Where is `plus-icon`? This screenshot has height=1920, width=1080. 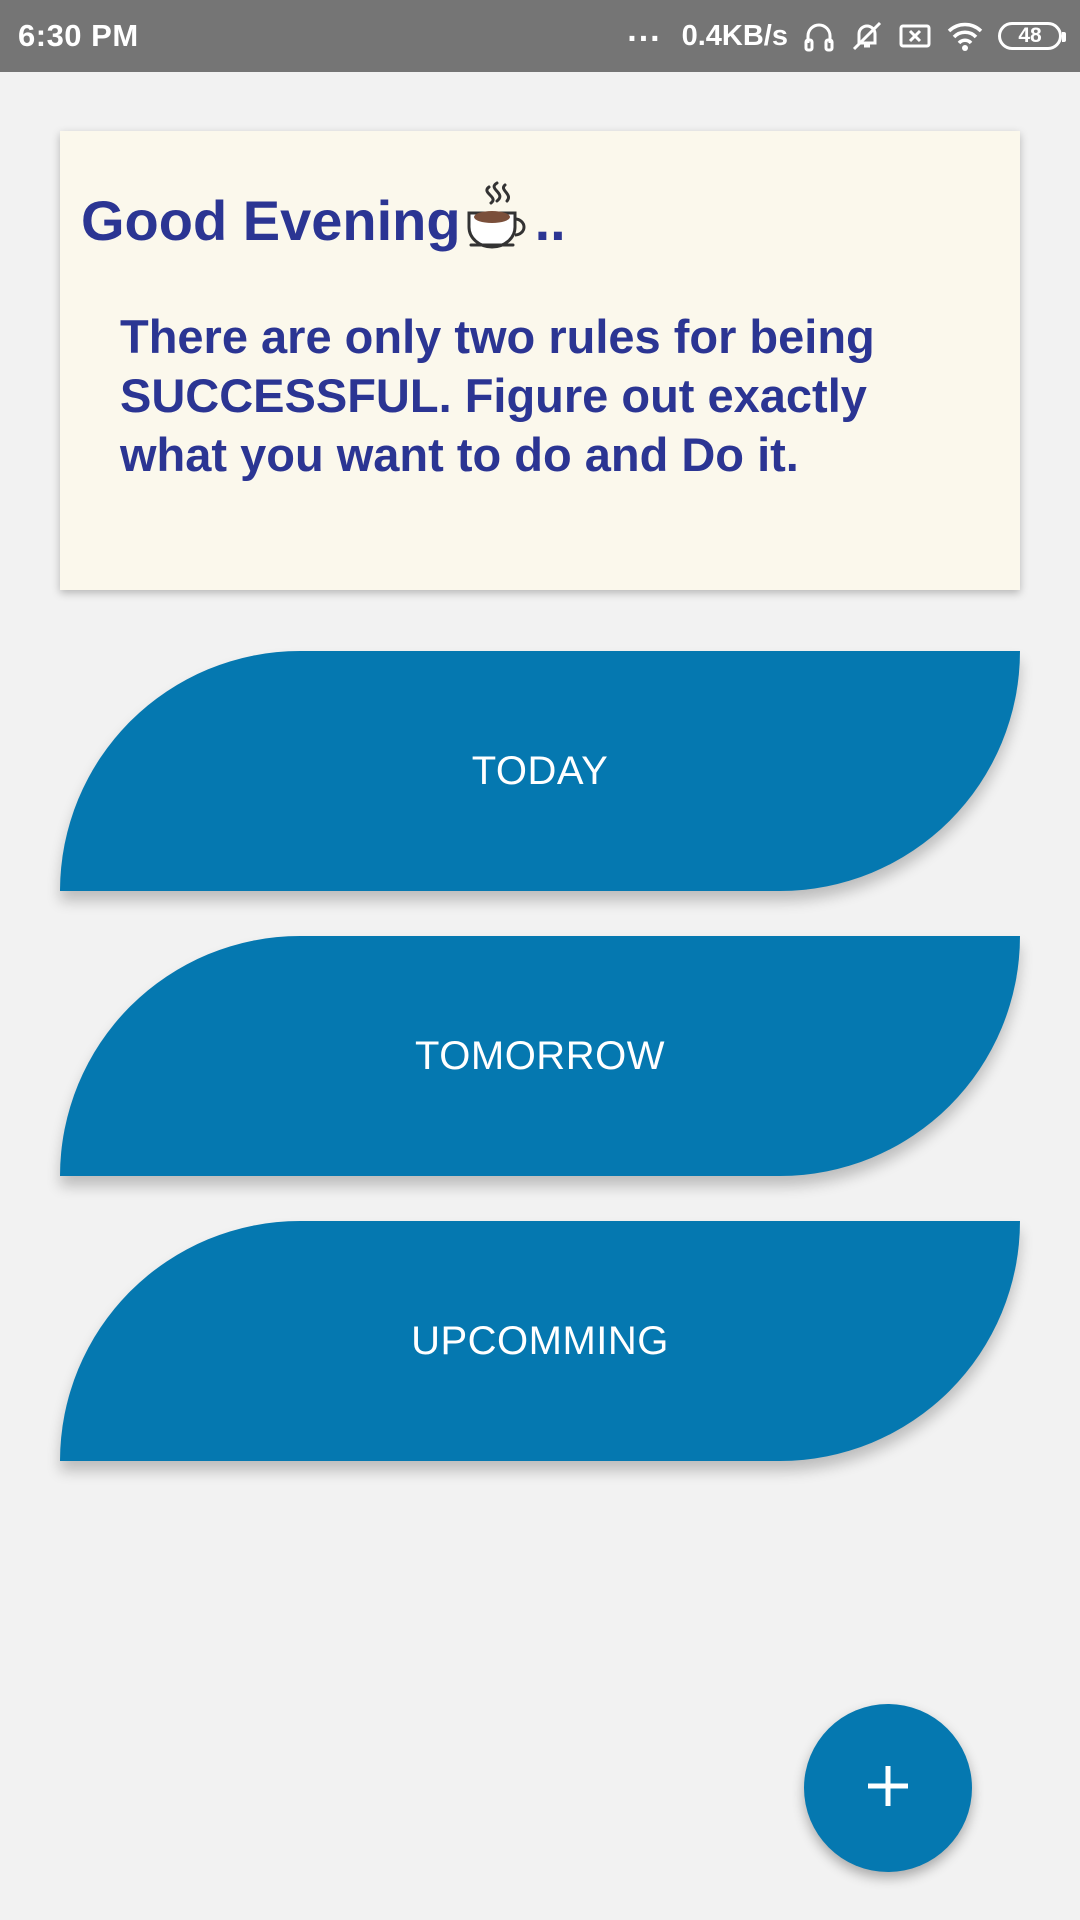
plus-icon is located at coordinates (888, 1788).